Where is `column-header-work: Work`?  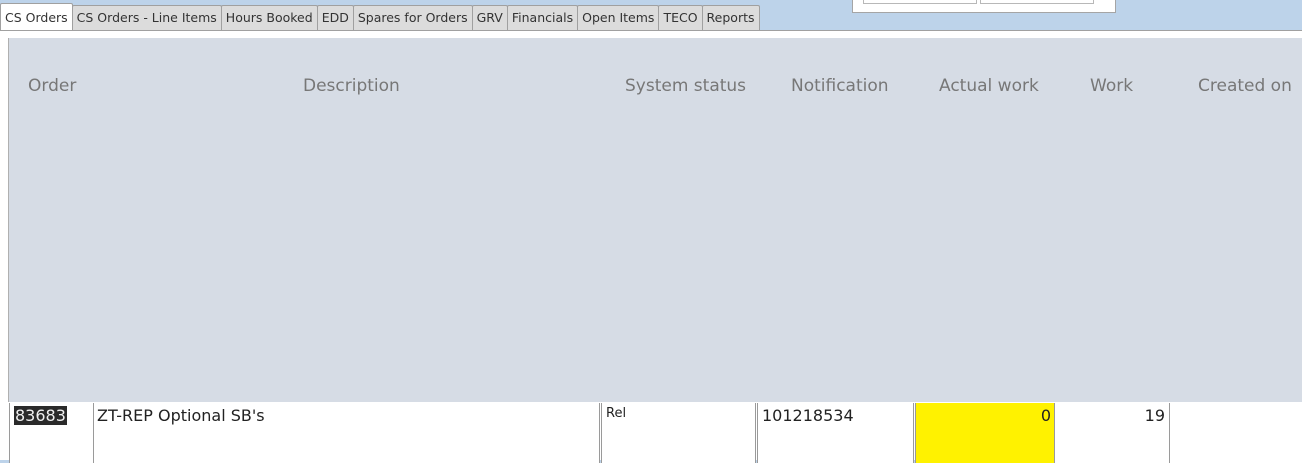
column-header-work: Work is located at coordinates (1111, 86).